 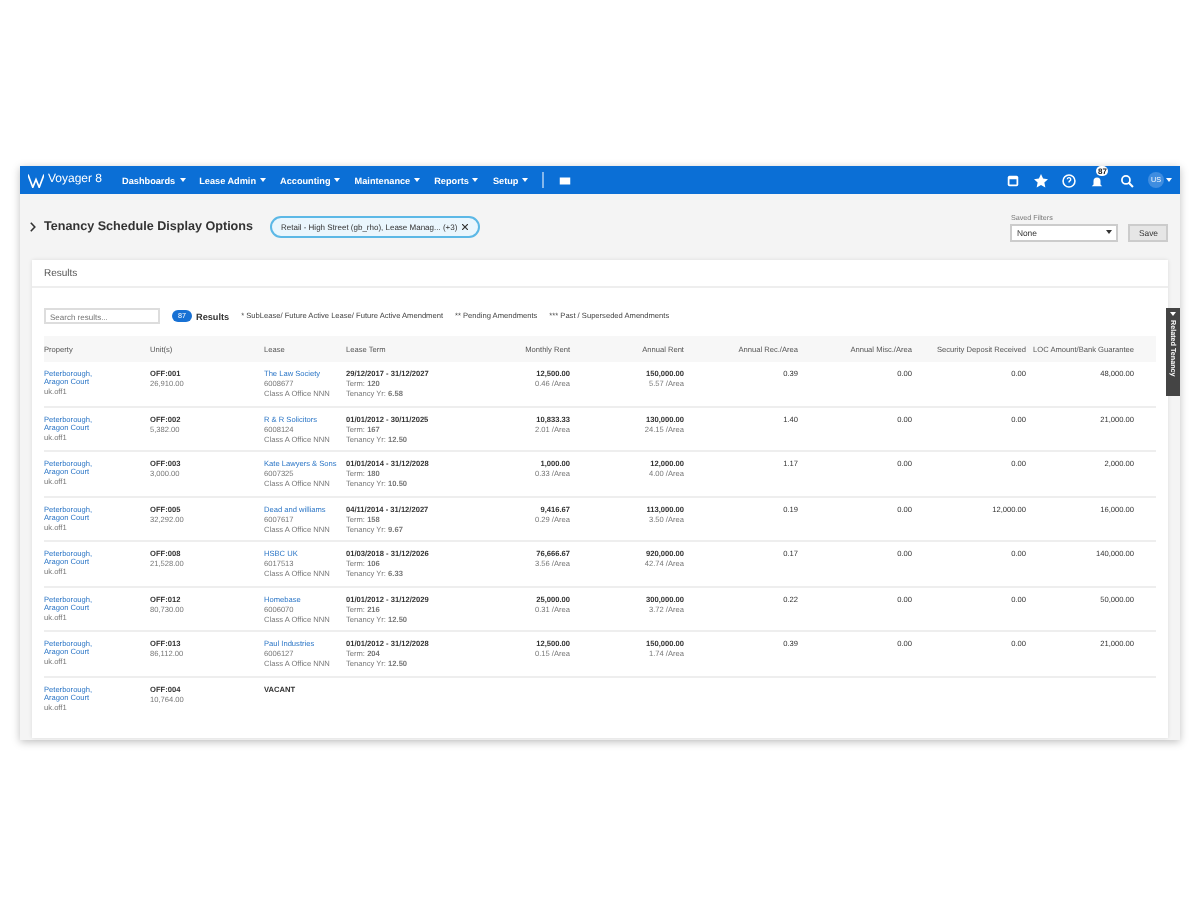 What do you see at coordinates (1097, 181) in the screenshot?
I see `bell-icon` at bounding box center [1097, 181].